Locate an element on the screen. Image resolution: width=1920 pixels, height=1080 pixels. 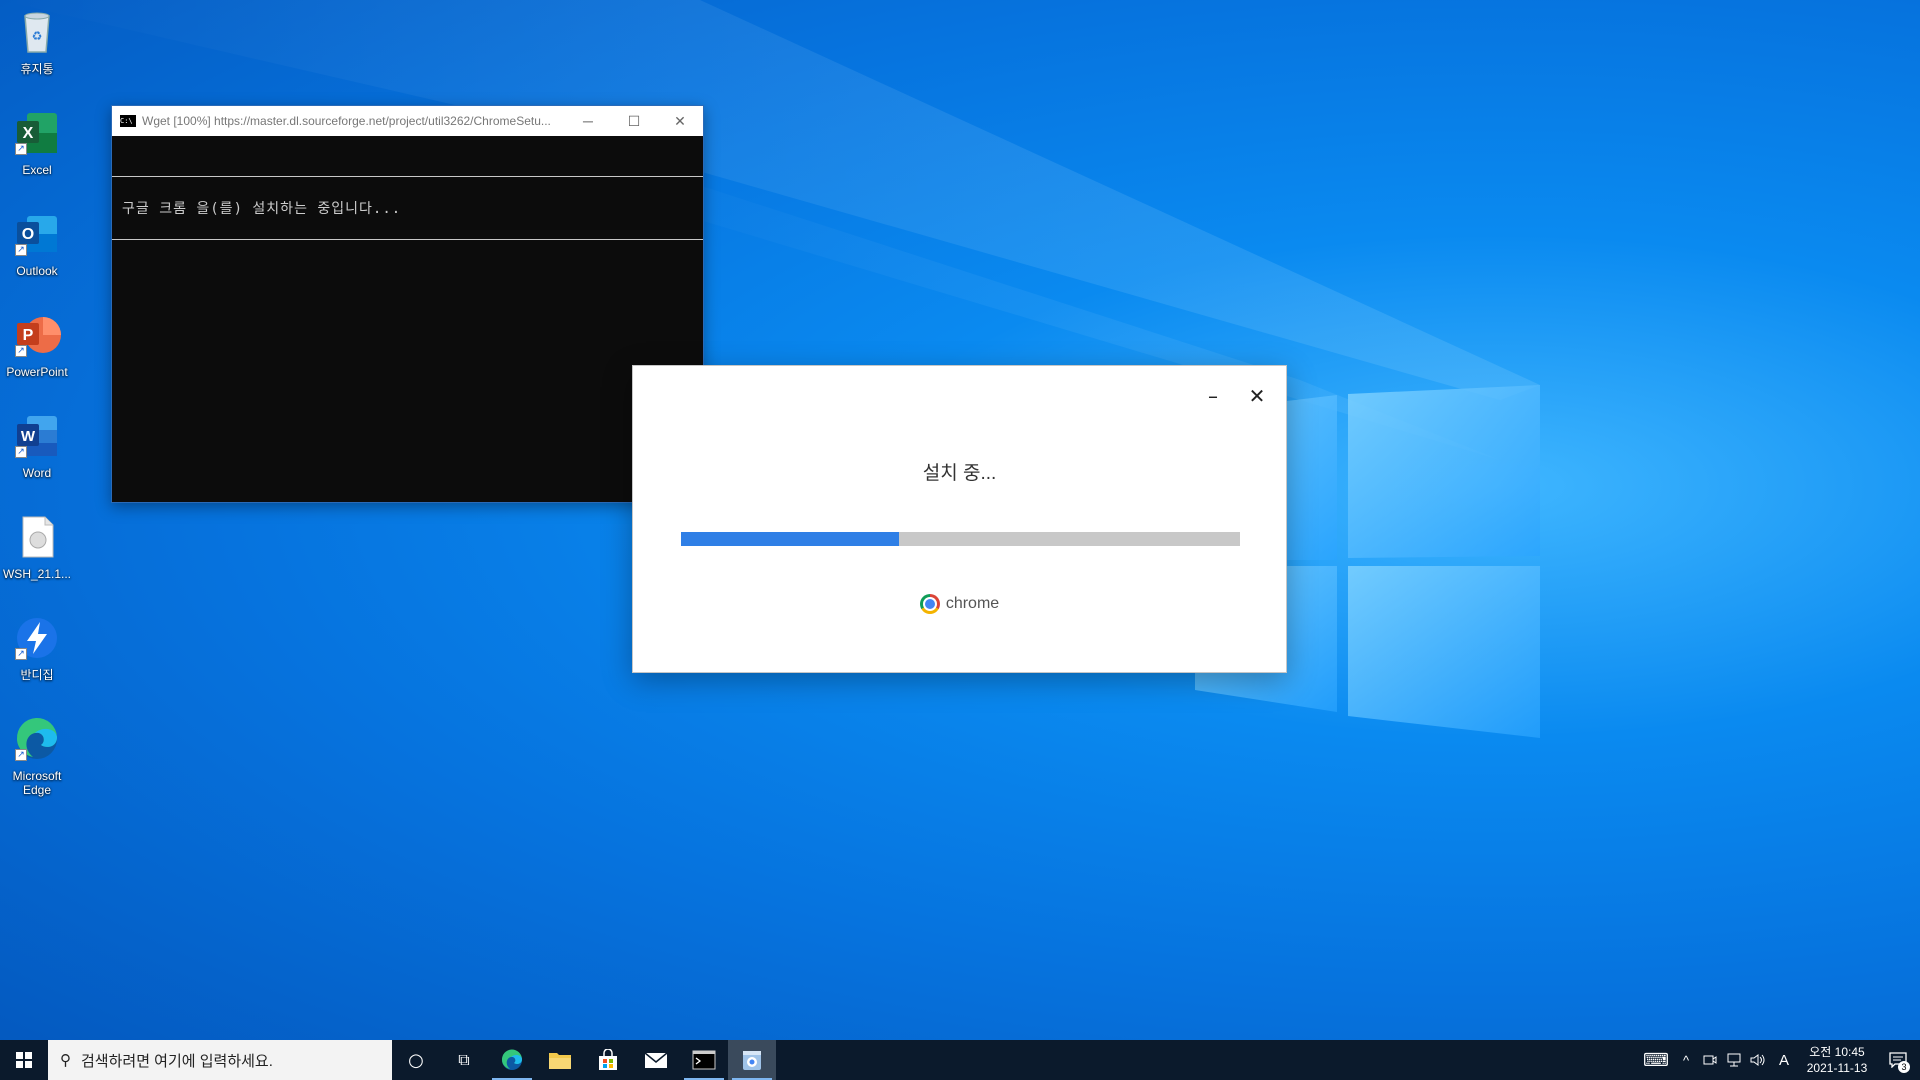
installer-minimize-button: – is located at coordinates (1213, 396).